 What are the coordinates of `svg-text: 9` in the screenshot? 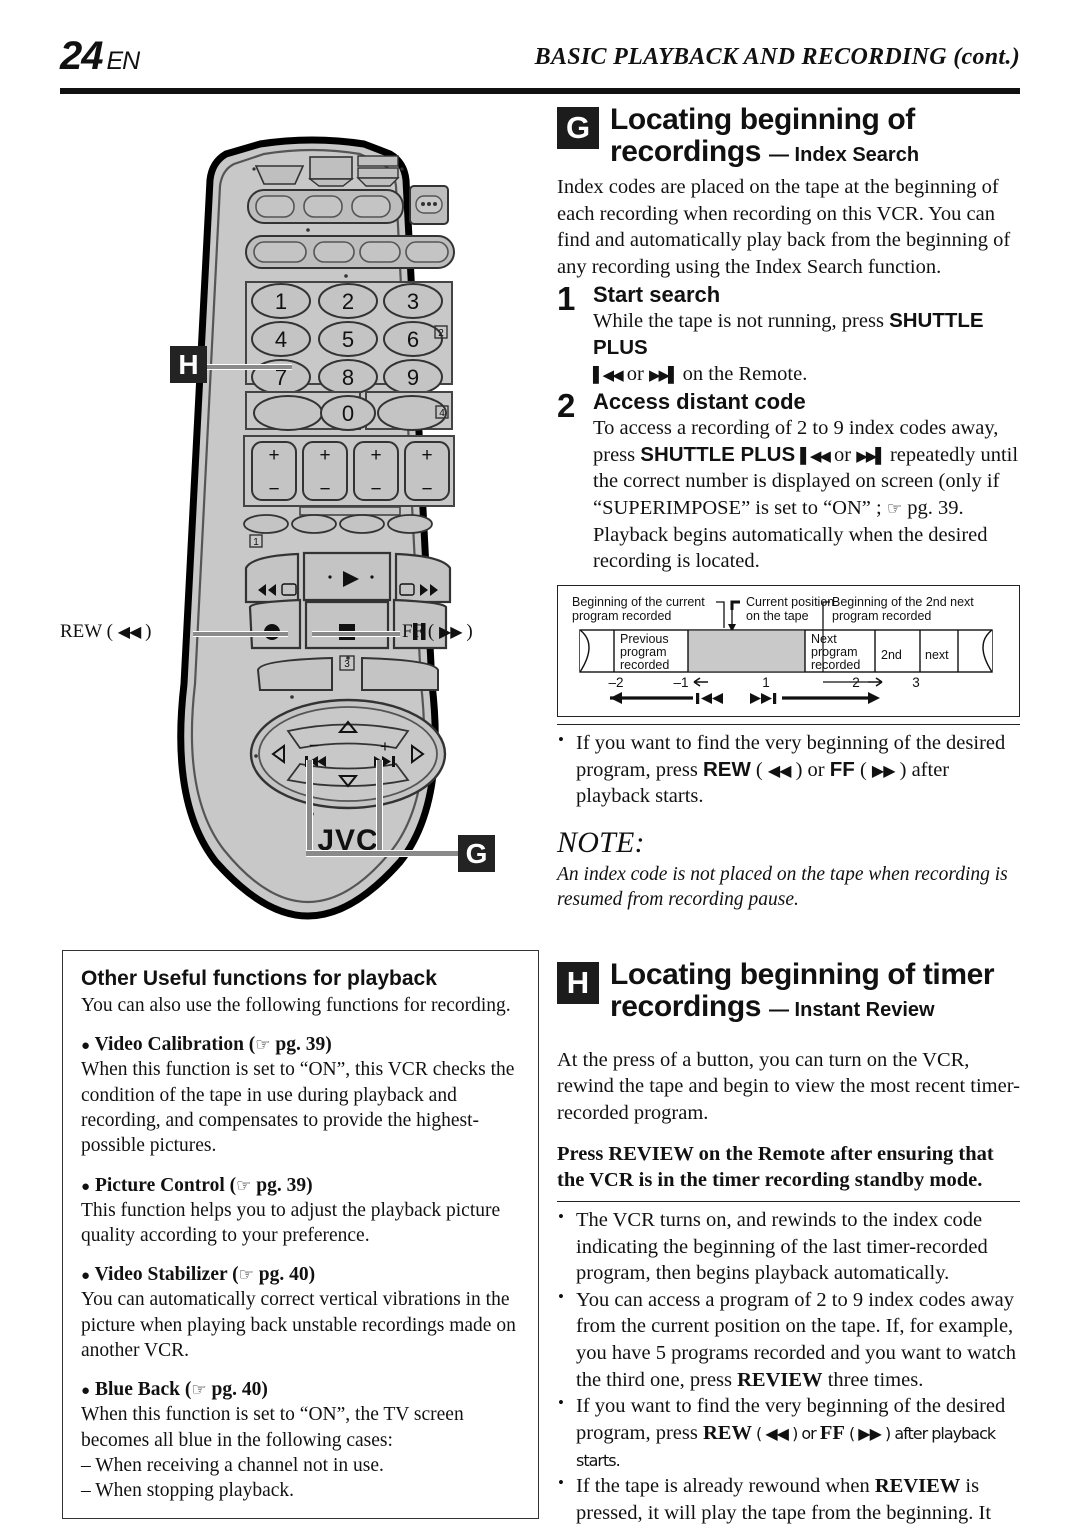 It's located at (413, 377).